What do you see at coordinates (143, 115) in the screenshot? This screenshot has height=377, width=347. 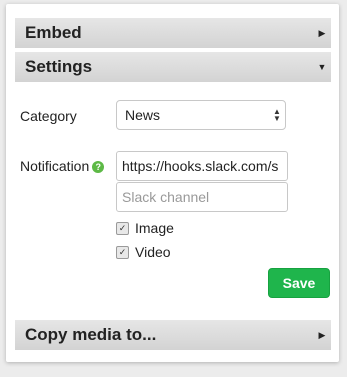 I see `category-select-value: News` at bounding box center [143, 115].